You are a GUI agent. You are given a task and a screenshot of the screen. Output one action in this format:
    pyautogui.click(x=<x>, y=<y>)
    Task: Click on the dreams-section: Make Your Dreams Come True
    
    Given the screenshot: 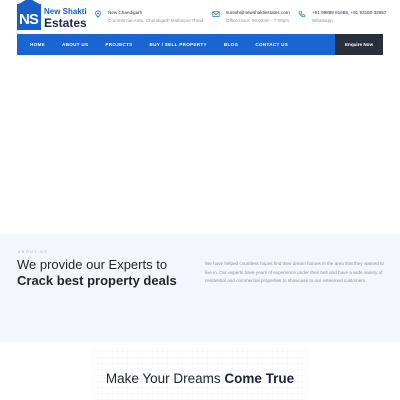 What is the action you would take?
    pyautogui.click(x=200, y=371)
    